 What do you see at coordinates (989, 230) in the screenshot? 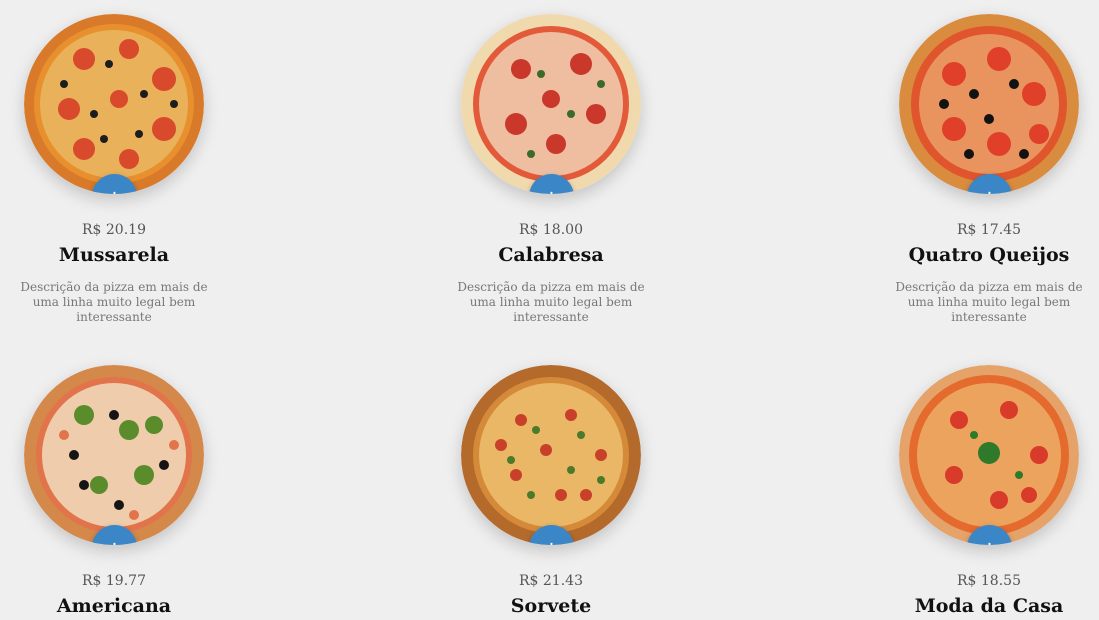
I see `pizza-price: R$ 17.45` at bounding box center [989, 230].